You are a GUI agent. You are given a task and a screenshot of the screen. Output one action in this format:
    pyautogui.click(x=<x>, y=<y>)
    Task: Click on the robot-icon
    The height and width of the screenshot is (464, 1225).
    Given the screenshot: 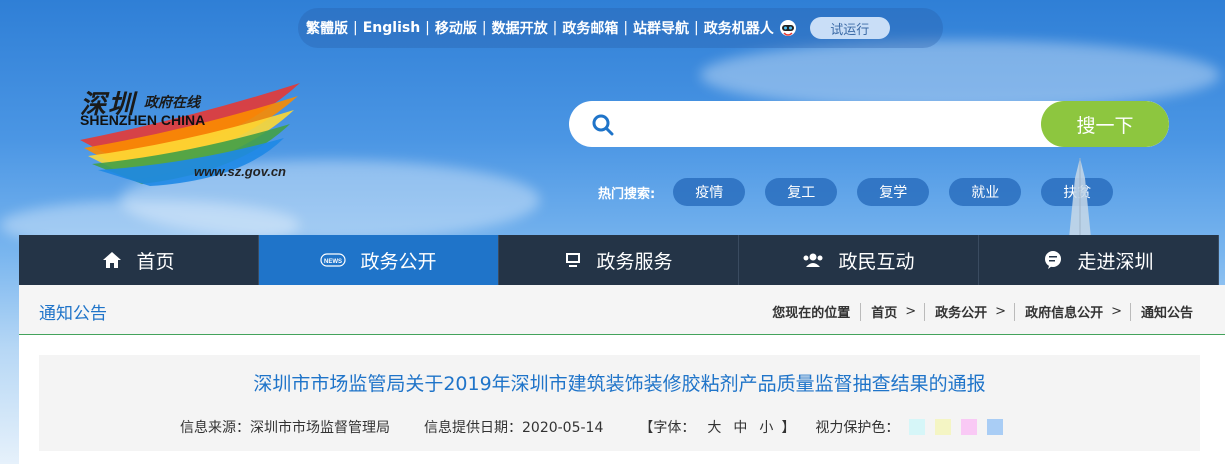 What is the action you would take?
    pyautogui.click(x=788, y=28)
    